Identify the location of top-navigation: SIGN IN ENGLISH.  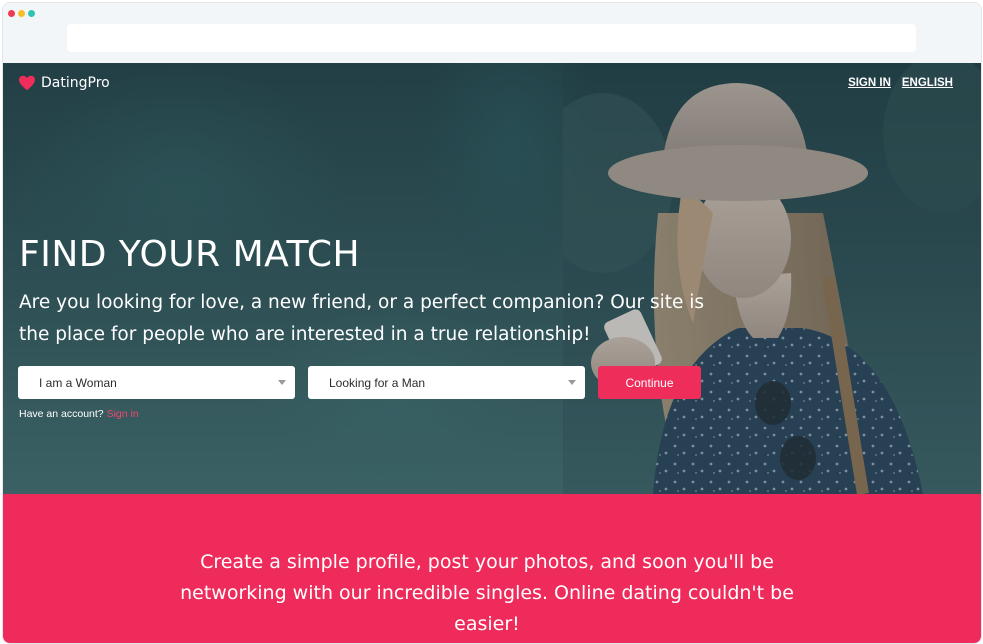
(900, 83).